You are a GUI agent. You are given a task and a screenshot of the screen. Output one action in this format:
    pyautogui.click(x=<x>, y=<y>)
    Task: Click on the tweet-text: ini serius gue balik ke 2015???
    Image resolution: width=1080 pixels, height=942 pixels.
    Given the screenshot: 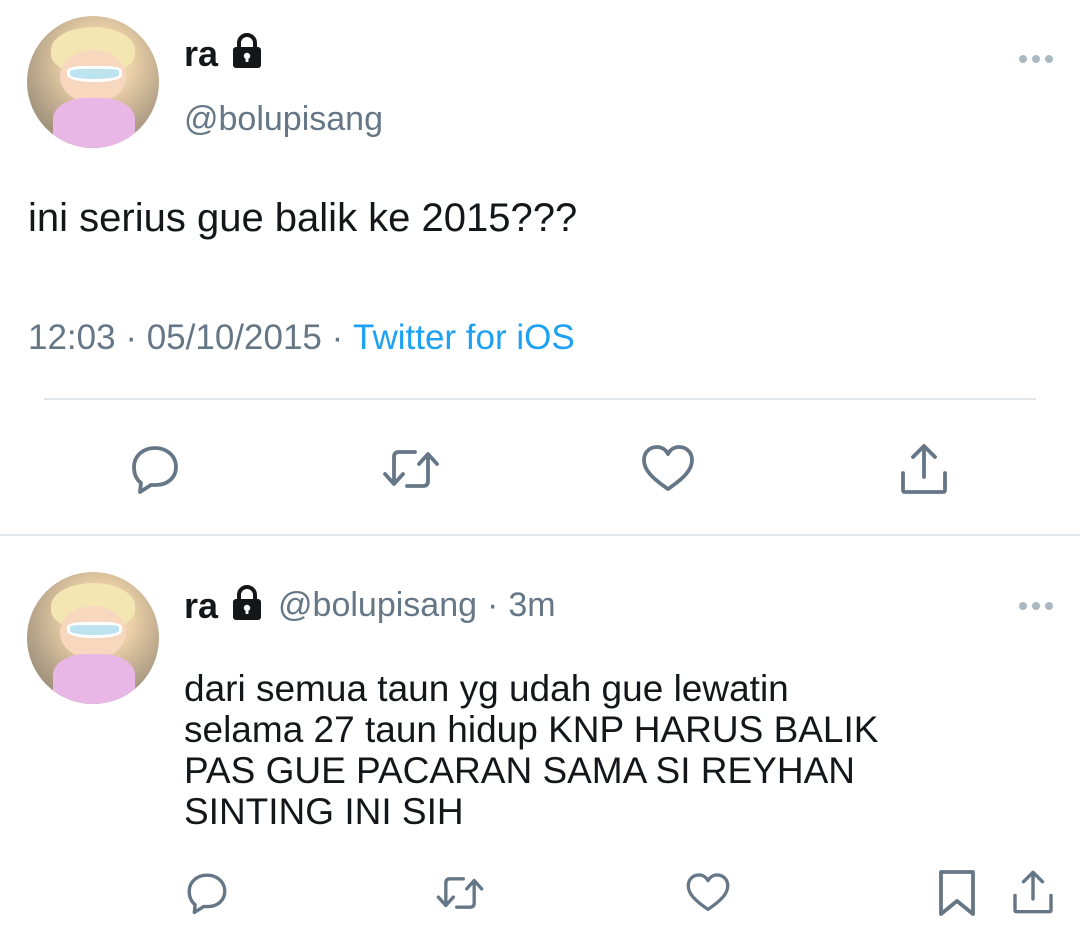 What is the action you would take?
    pyautogui.click(x=303, y=218)
    